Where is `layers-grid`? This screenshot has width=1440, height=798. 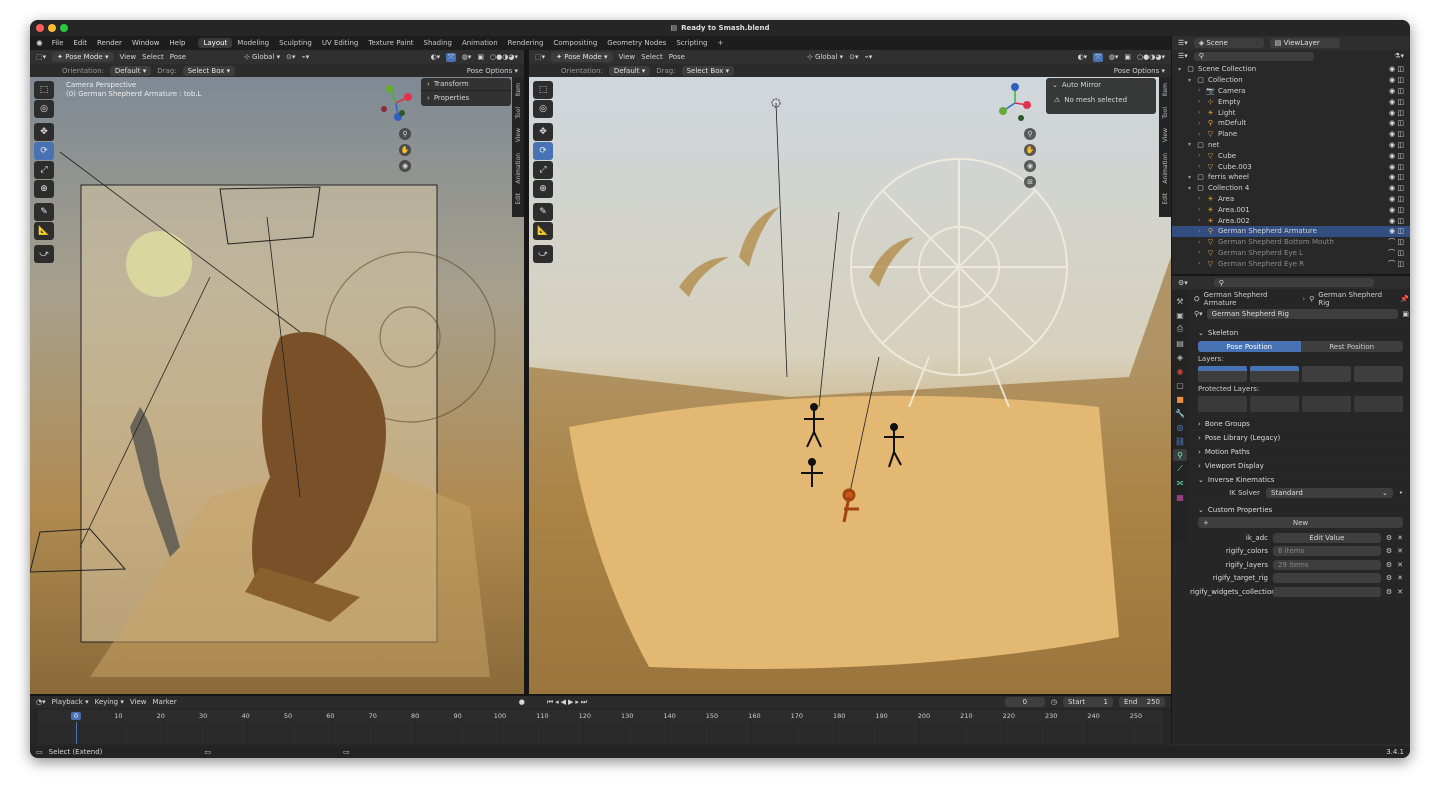 layers-grid is located at coordinates (1300, 374).